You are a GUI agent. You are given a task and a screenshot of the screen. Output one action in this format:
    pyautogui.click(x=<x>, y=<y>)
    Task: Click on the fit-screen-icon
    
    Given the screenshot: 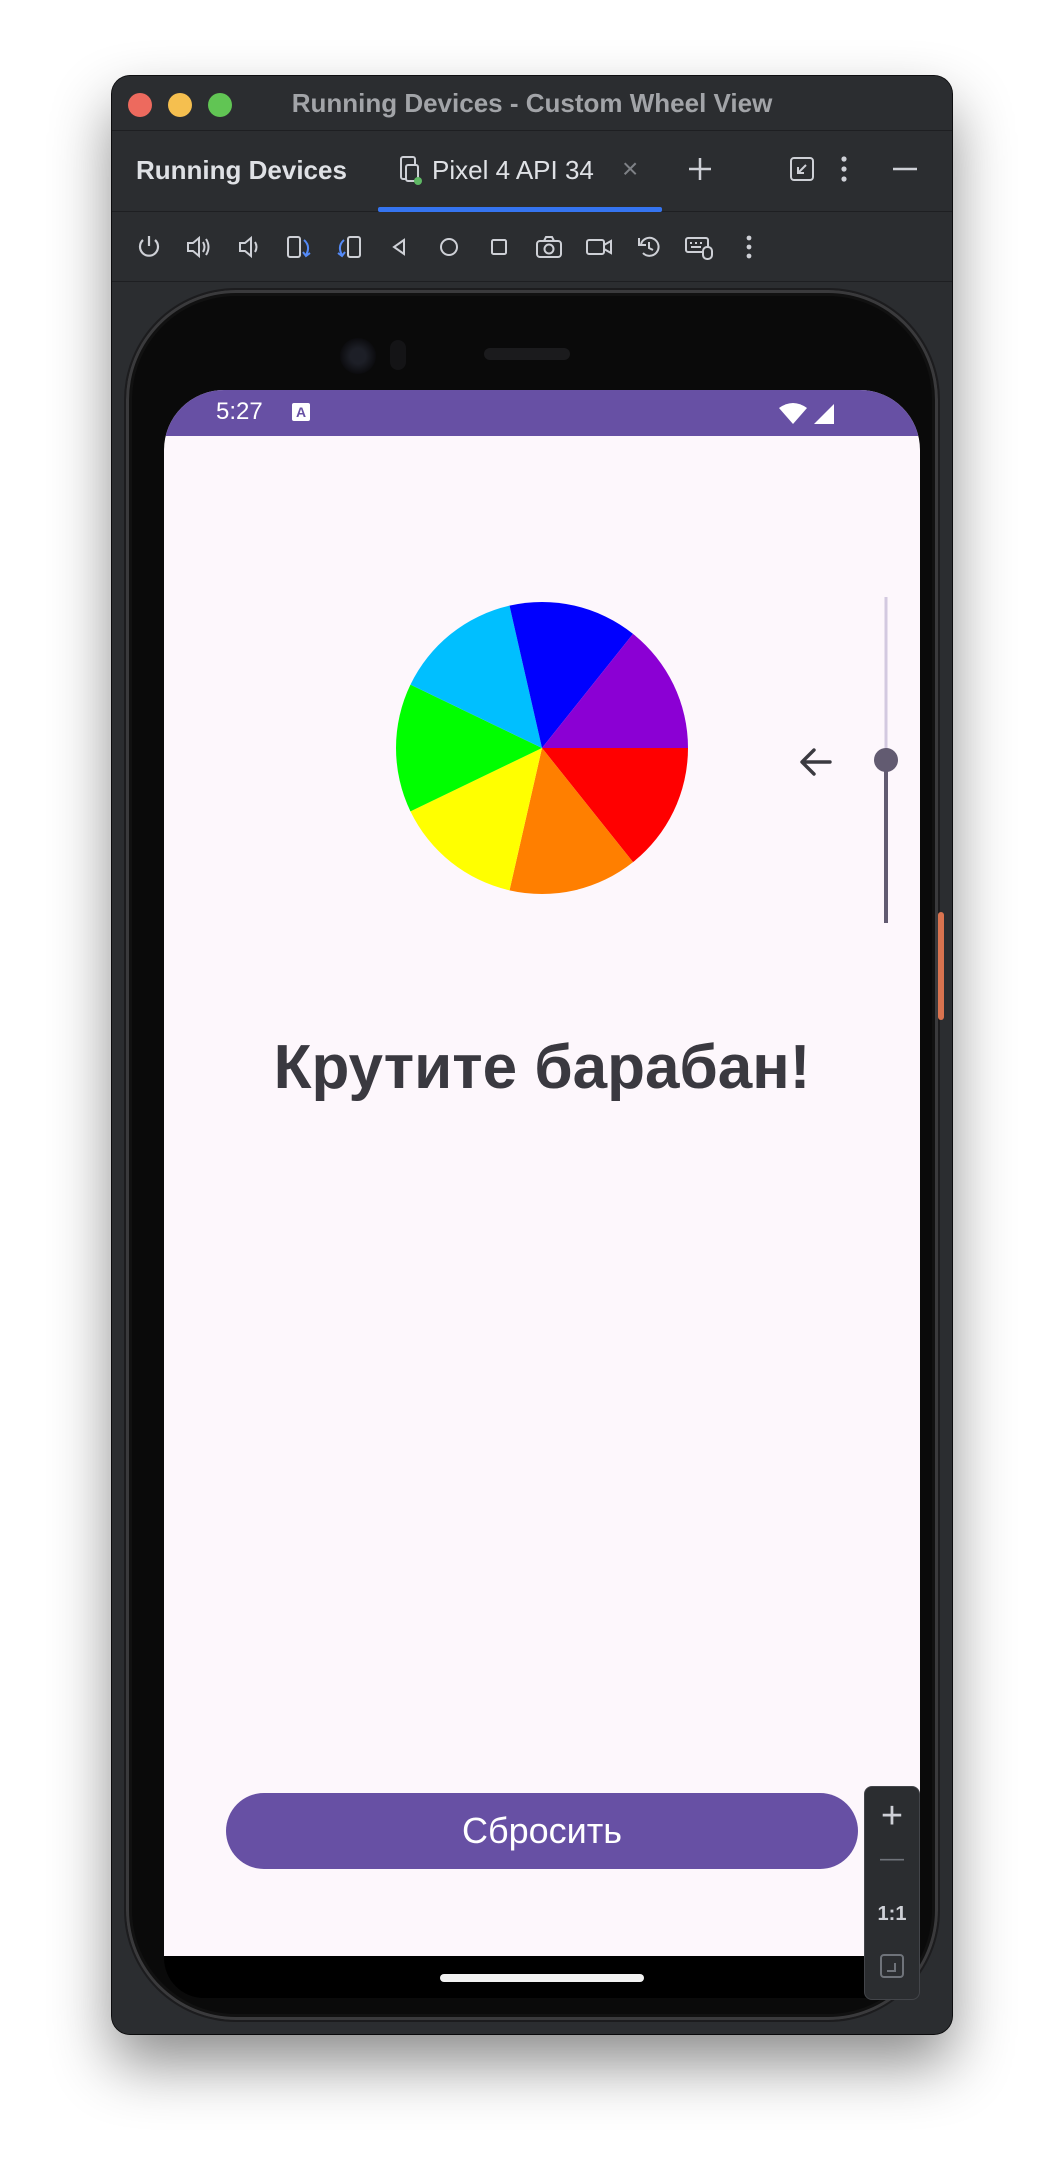 What is the action you would take?
    pyautogui.click(x=892, y=1966)
    